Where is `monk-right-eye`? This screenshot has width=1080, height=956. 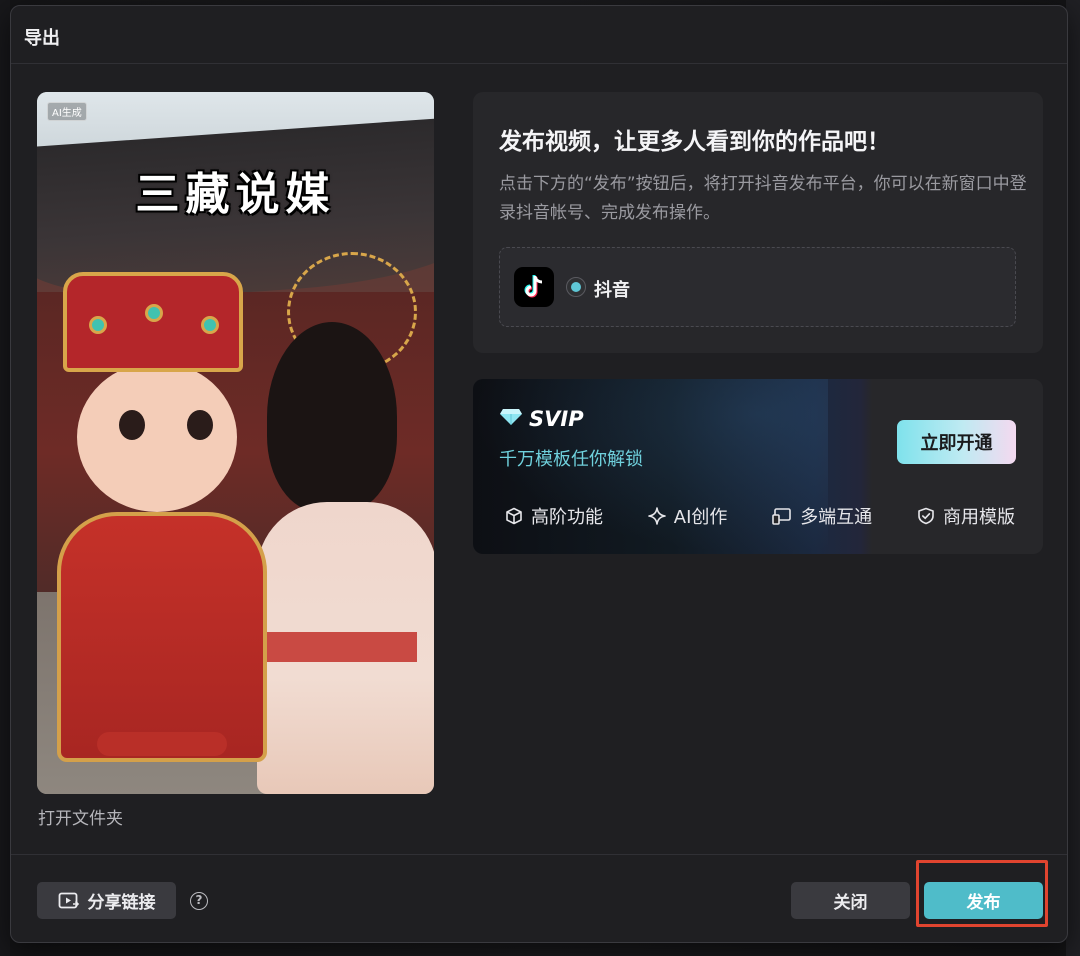 monk-right-eye is located at coordinates (200, 425).